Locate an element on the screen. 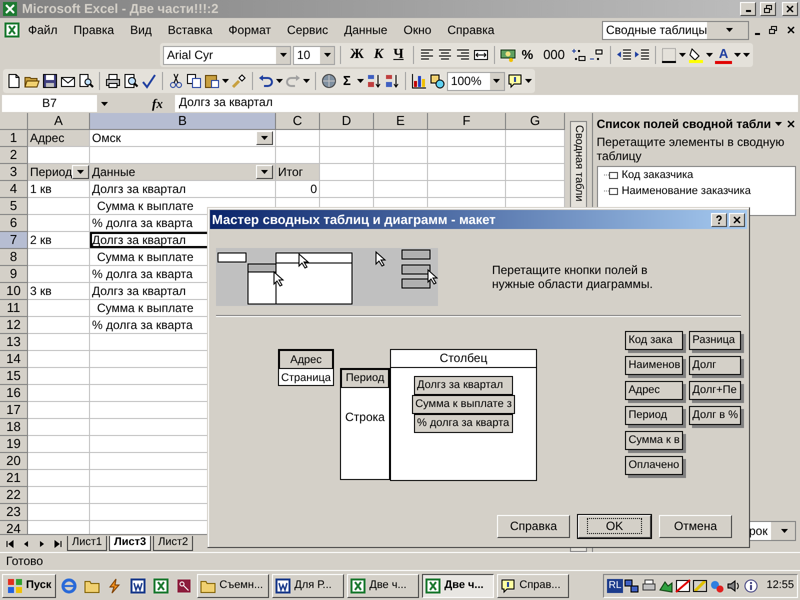  table-cell: 1 кв is located at coordinates (59, 189).